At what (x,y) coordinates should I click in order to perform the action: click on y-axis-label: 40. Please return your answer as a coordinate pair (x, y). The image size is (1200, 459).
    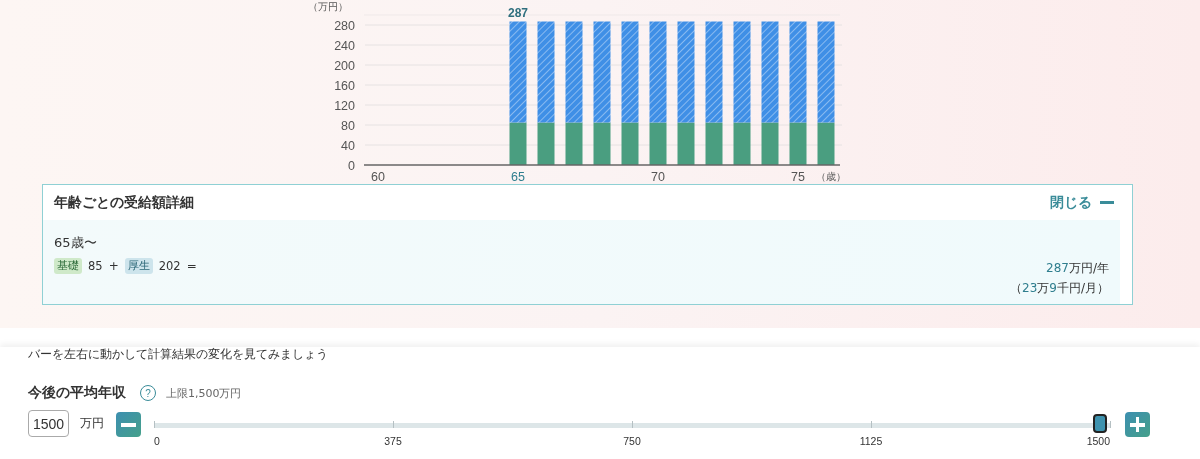
    Looking at the image, I should click on (348, 145).